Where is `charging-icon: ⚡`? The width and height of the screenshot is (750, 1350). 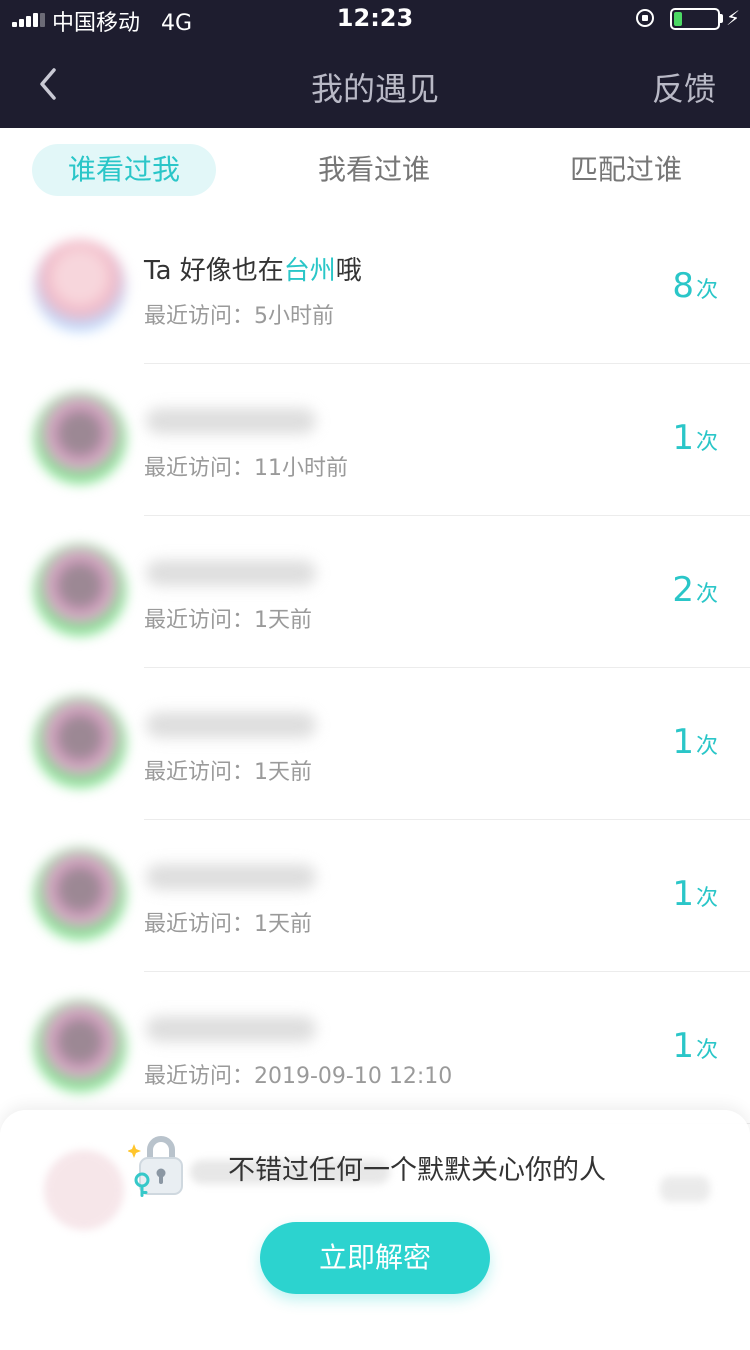 charging-icon: ⚡ is located at coordinates (733, 18).